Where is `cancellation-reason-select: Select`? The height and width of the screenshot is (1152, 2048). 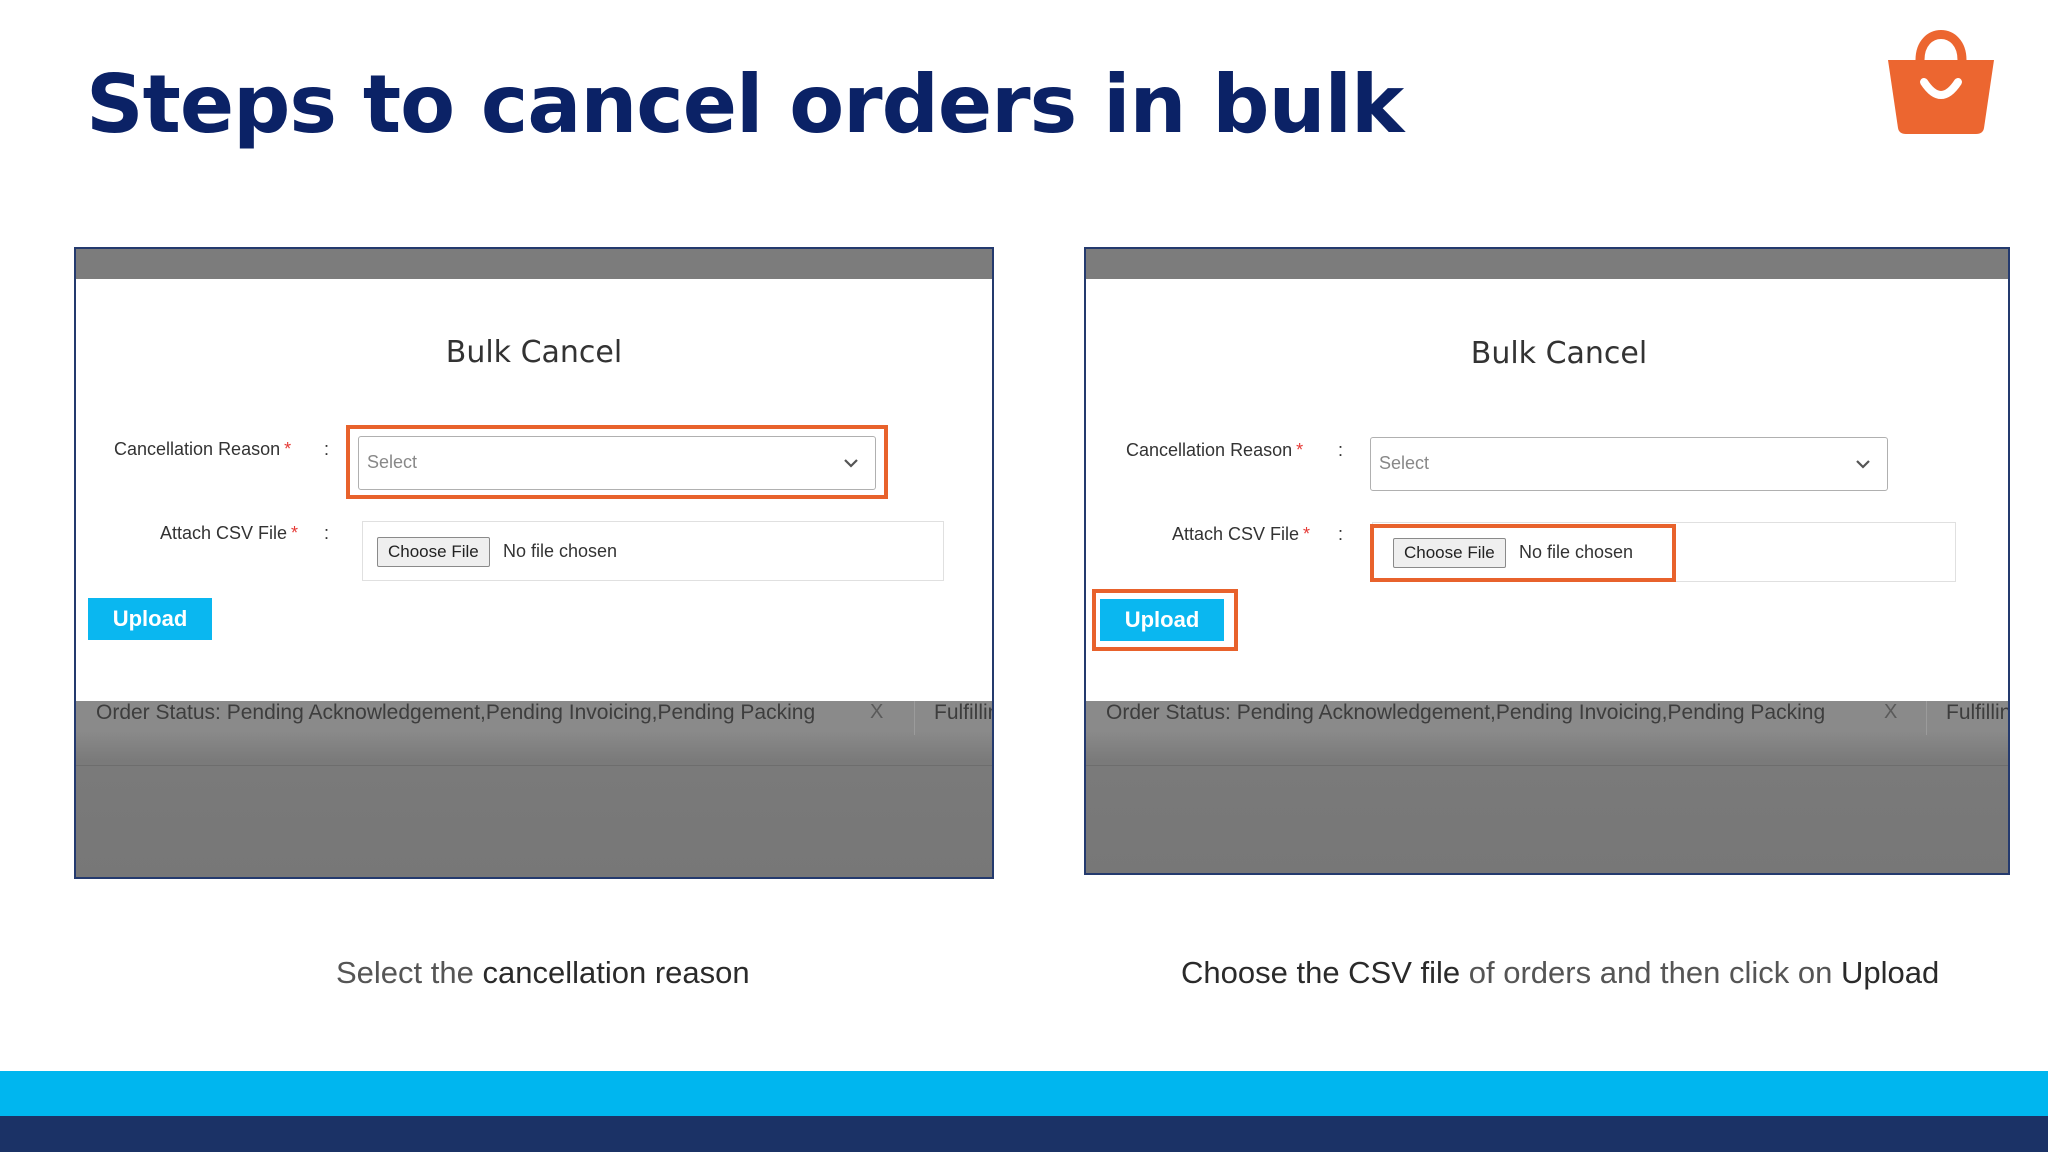
cancellation-reason-select: Select is located at coordinates (1629, 464).